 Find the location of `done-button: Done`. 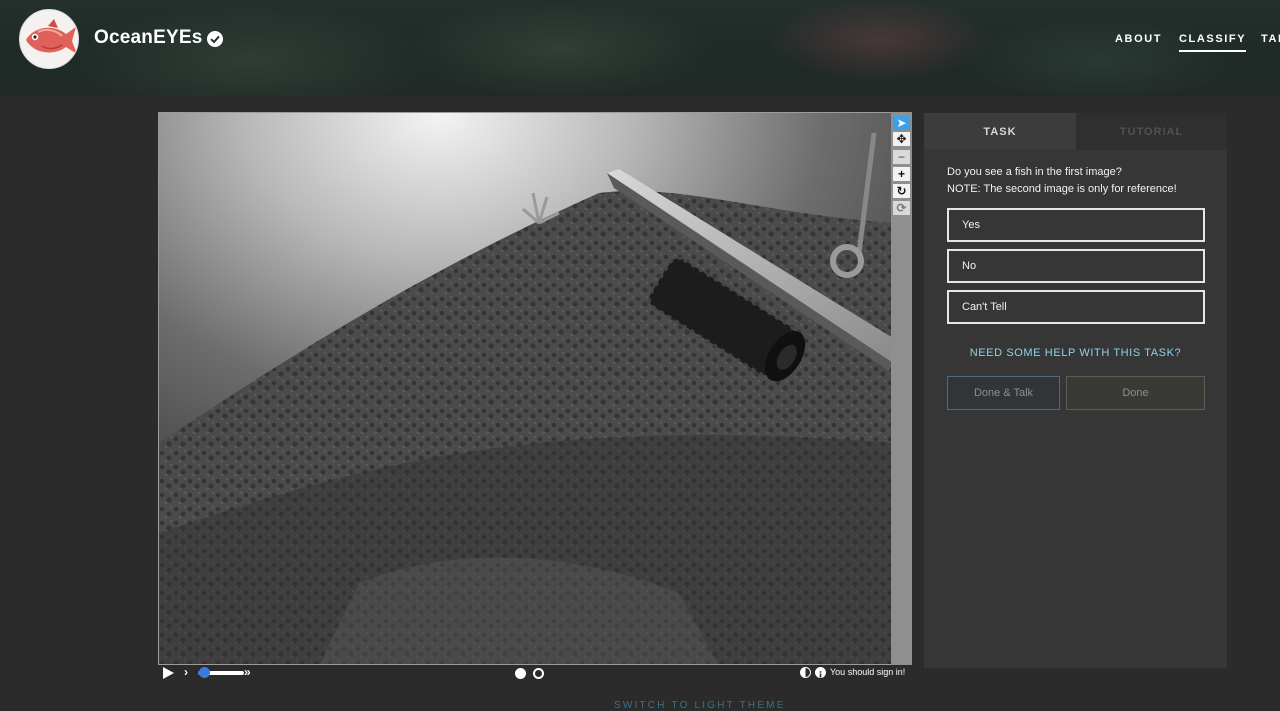

done-button: Done is located at coordinates (1135, 393).